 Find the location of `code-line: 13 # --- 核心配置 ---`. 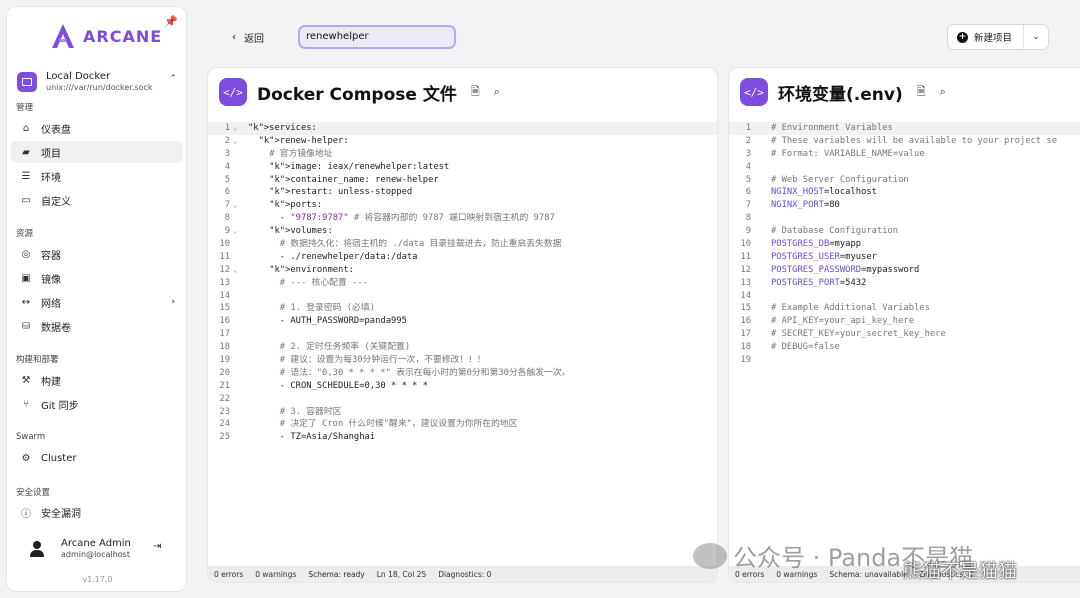

code-line: 13 # --- 核心配置 --- is located at coordinates (462, 283).